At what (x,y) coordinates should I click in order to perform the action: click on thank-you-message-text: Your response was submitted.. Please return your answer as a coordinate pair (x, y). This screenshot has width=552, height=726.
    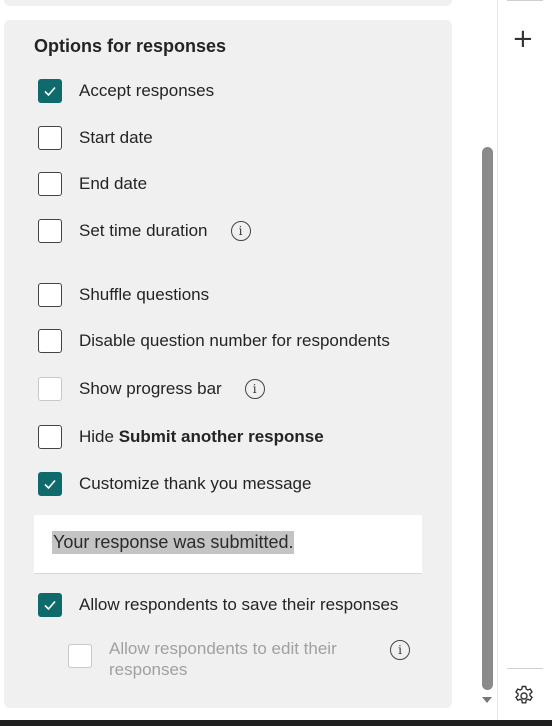
    Looking at the image, I should click on (173, 542).